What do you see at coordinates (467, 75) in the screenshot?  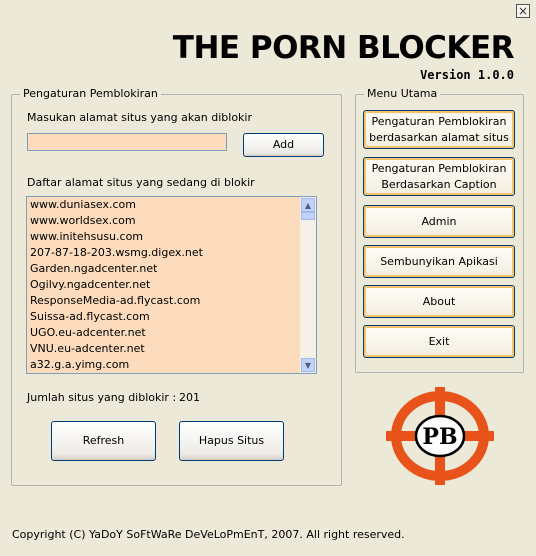 I see `version-label: Version 1.0.0` at bounding box center [467, 75].